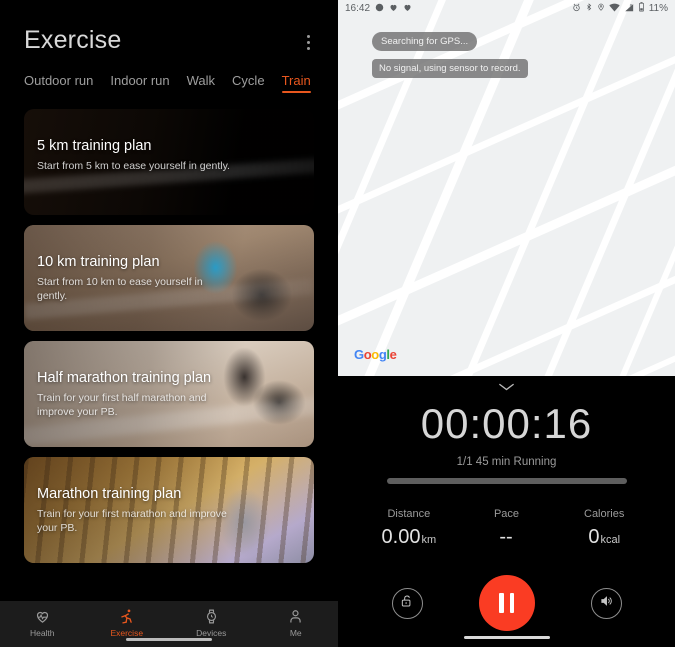 The width and height of the screenshot is (675, 647). I want to click on battery-icon, so click(641, 8).